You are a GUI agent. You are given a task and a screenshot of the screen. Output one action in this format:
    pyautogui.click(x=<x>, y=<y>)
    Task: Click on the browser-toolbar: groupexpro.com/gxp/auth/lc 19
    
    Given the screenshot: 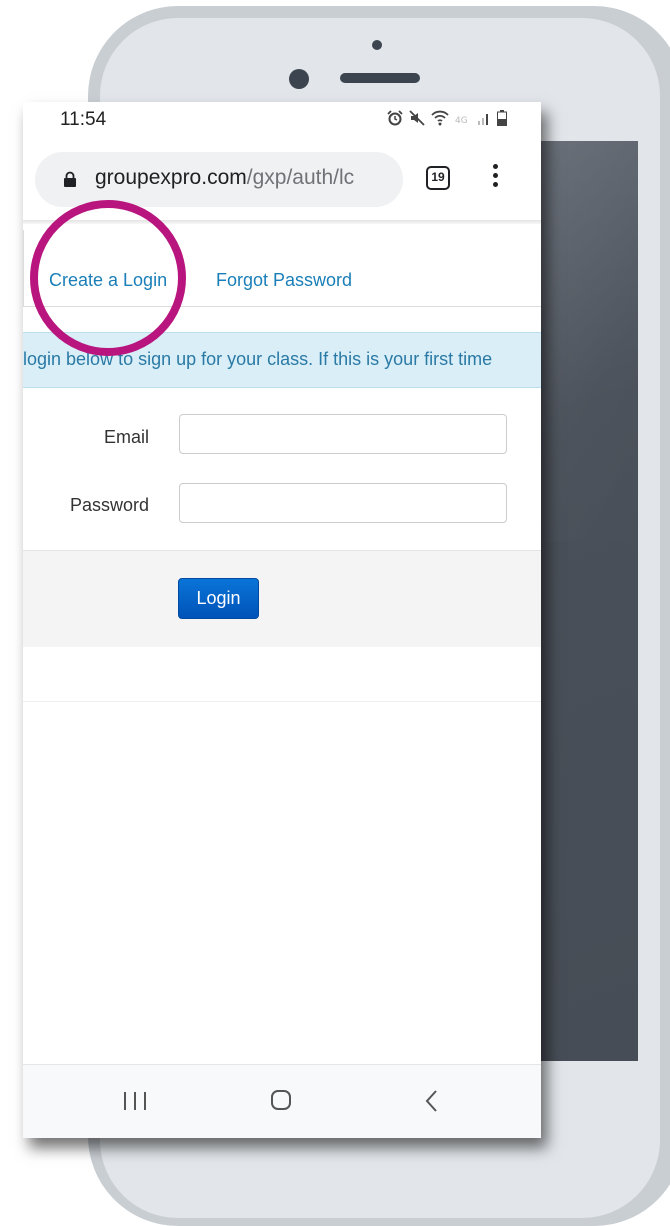 What is the action you would take?
    pyautogui.click(x=282, y=179)
    